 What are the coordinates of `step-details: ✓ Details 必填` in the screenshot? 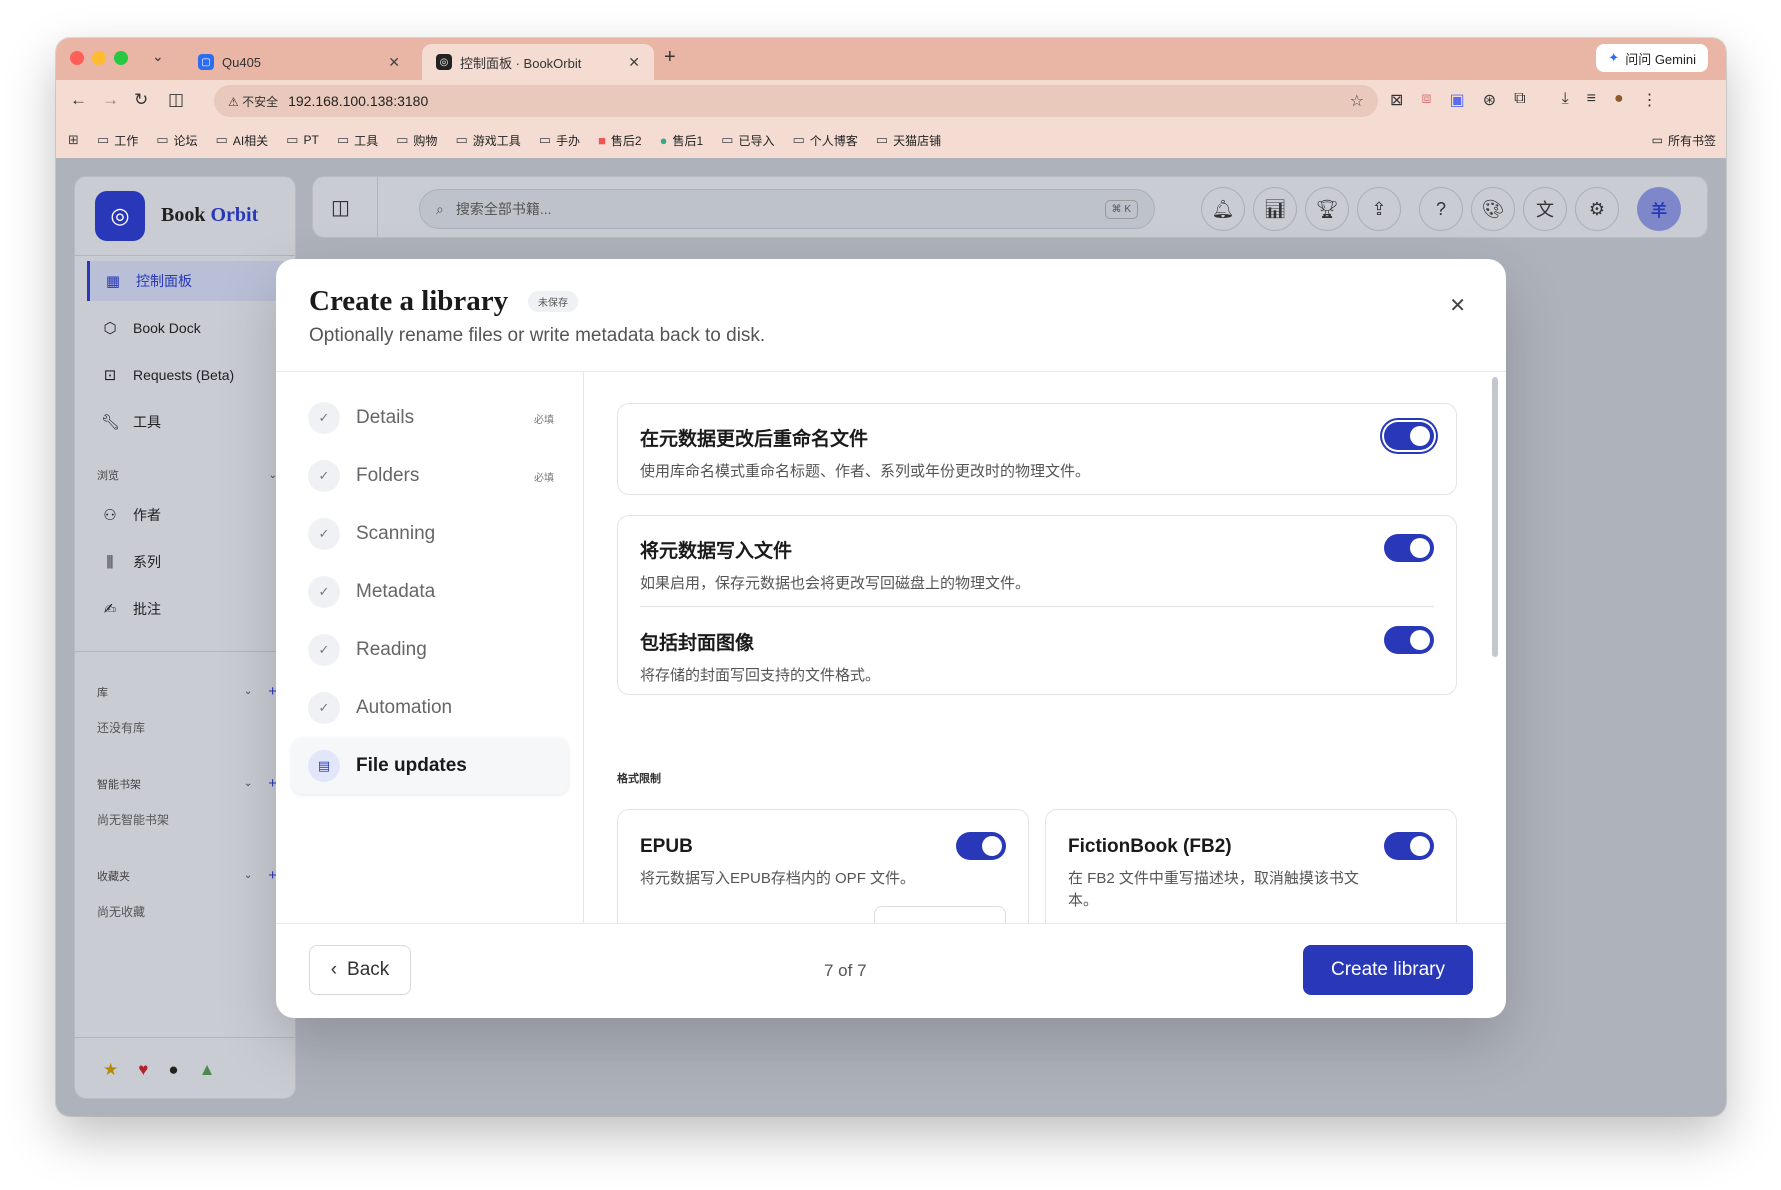 It's located at (430, 418).